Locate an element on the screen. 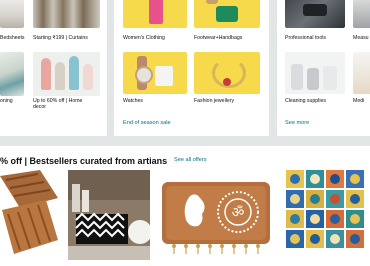 The image size is (370, 266). category-tile-fashion-jewellery is located at coordinates (227, 75).